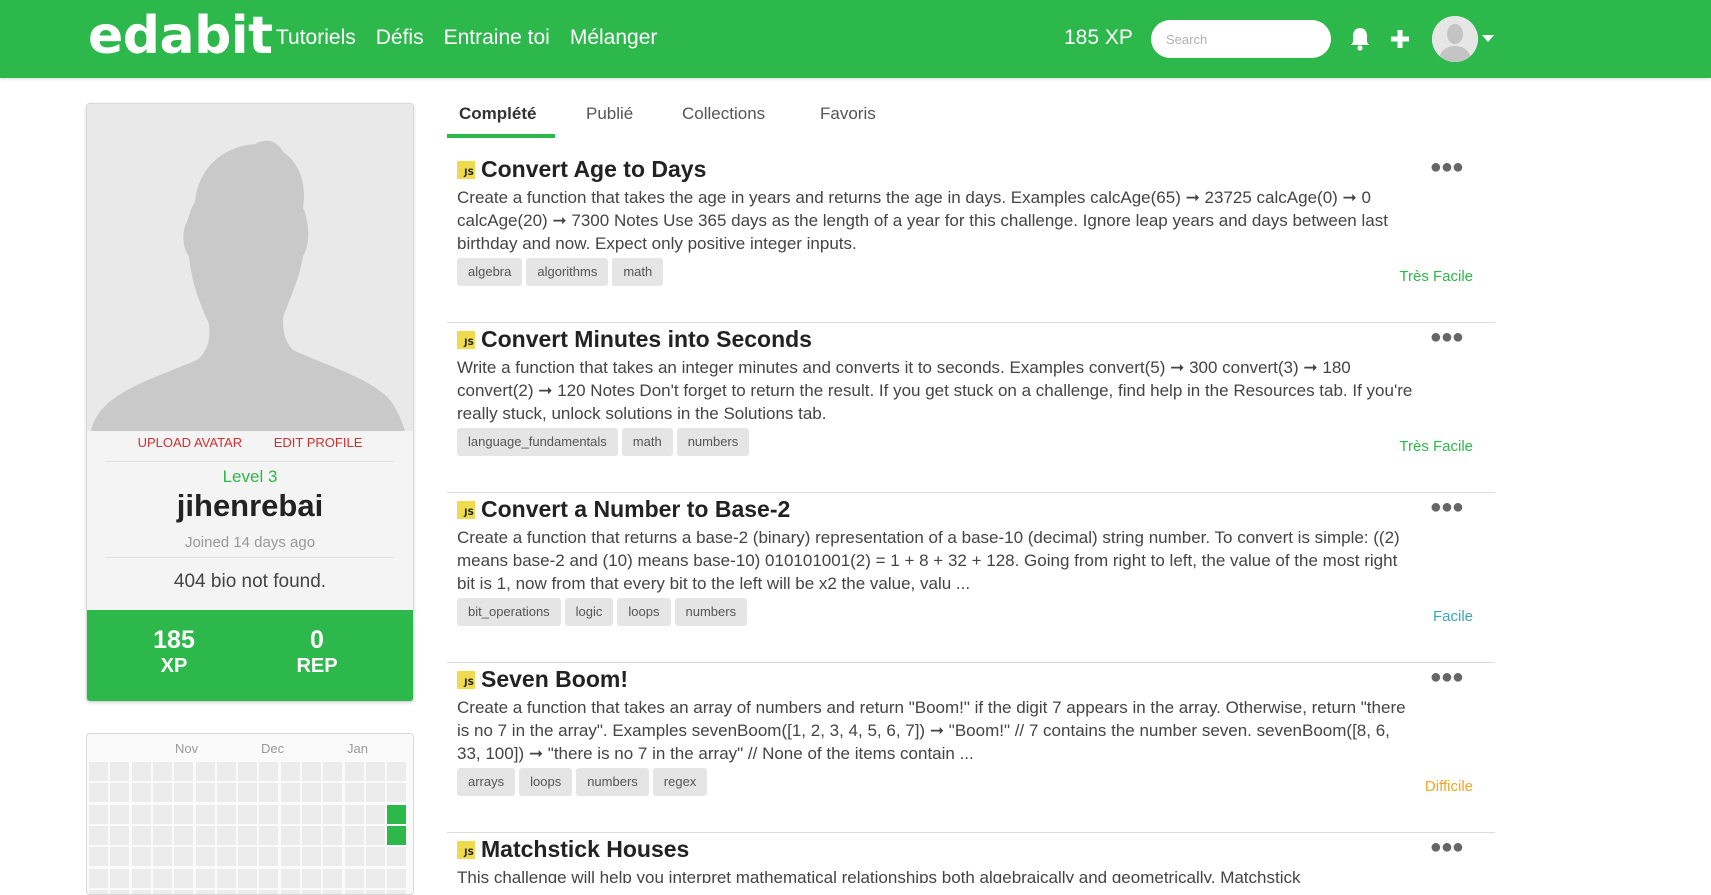 The height and width of the screenshot is (895, 1711). What do you see at coordinates (400, 38) in the screenshot?
I see `nav-link-defis: Défis` at bounding box center [400, 38].